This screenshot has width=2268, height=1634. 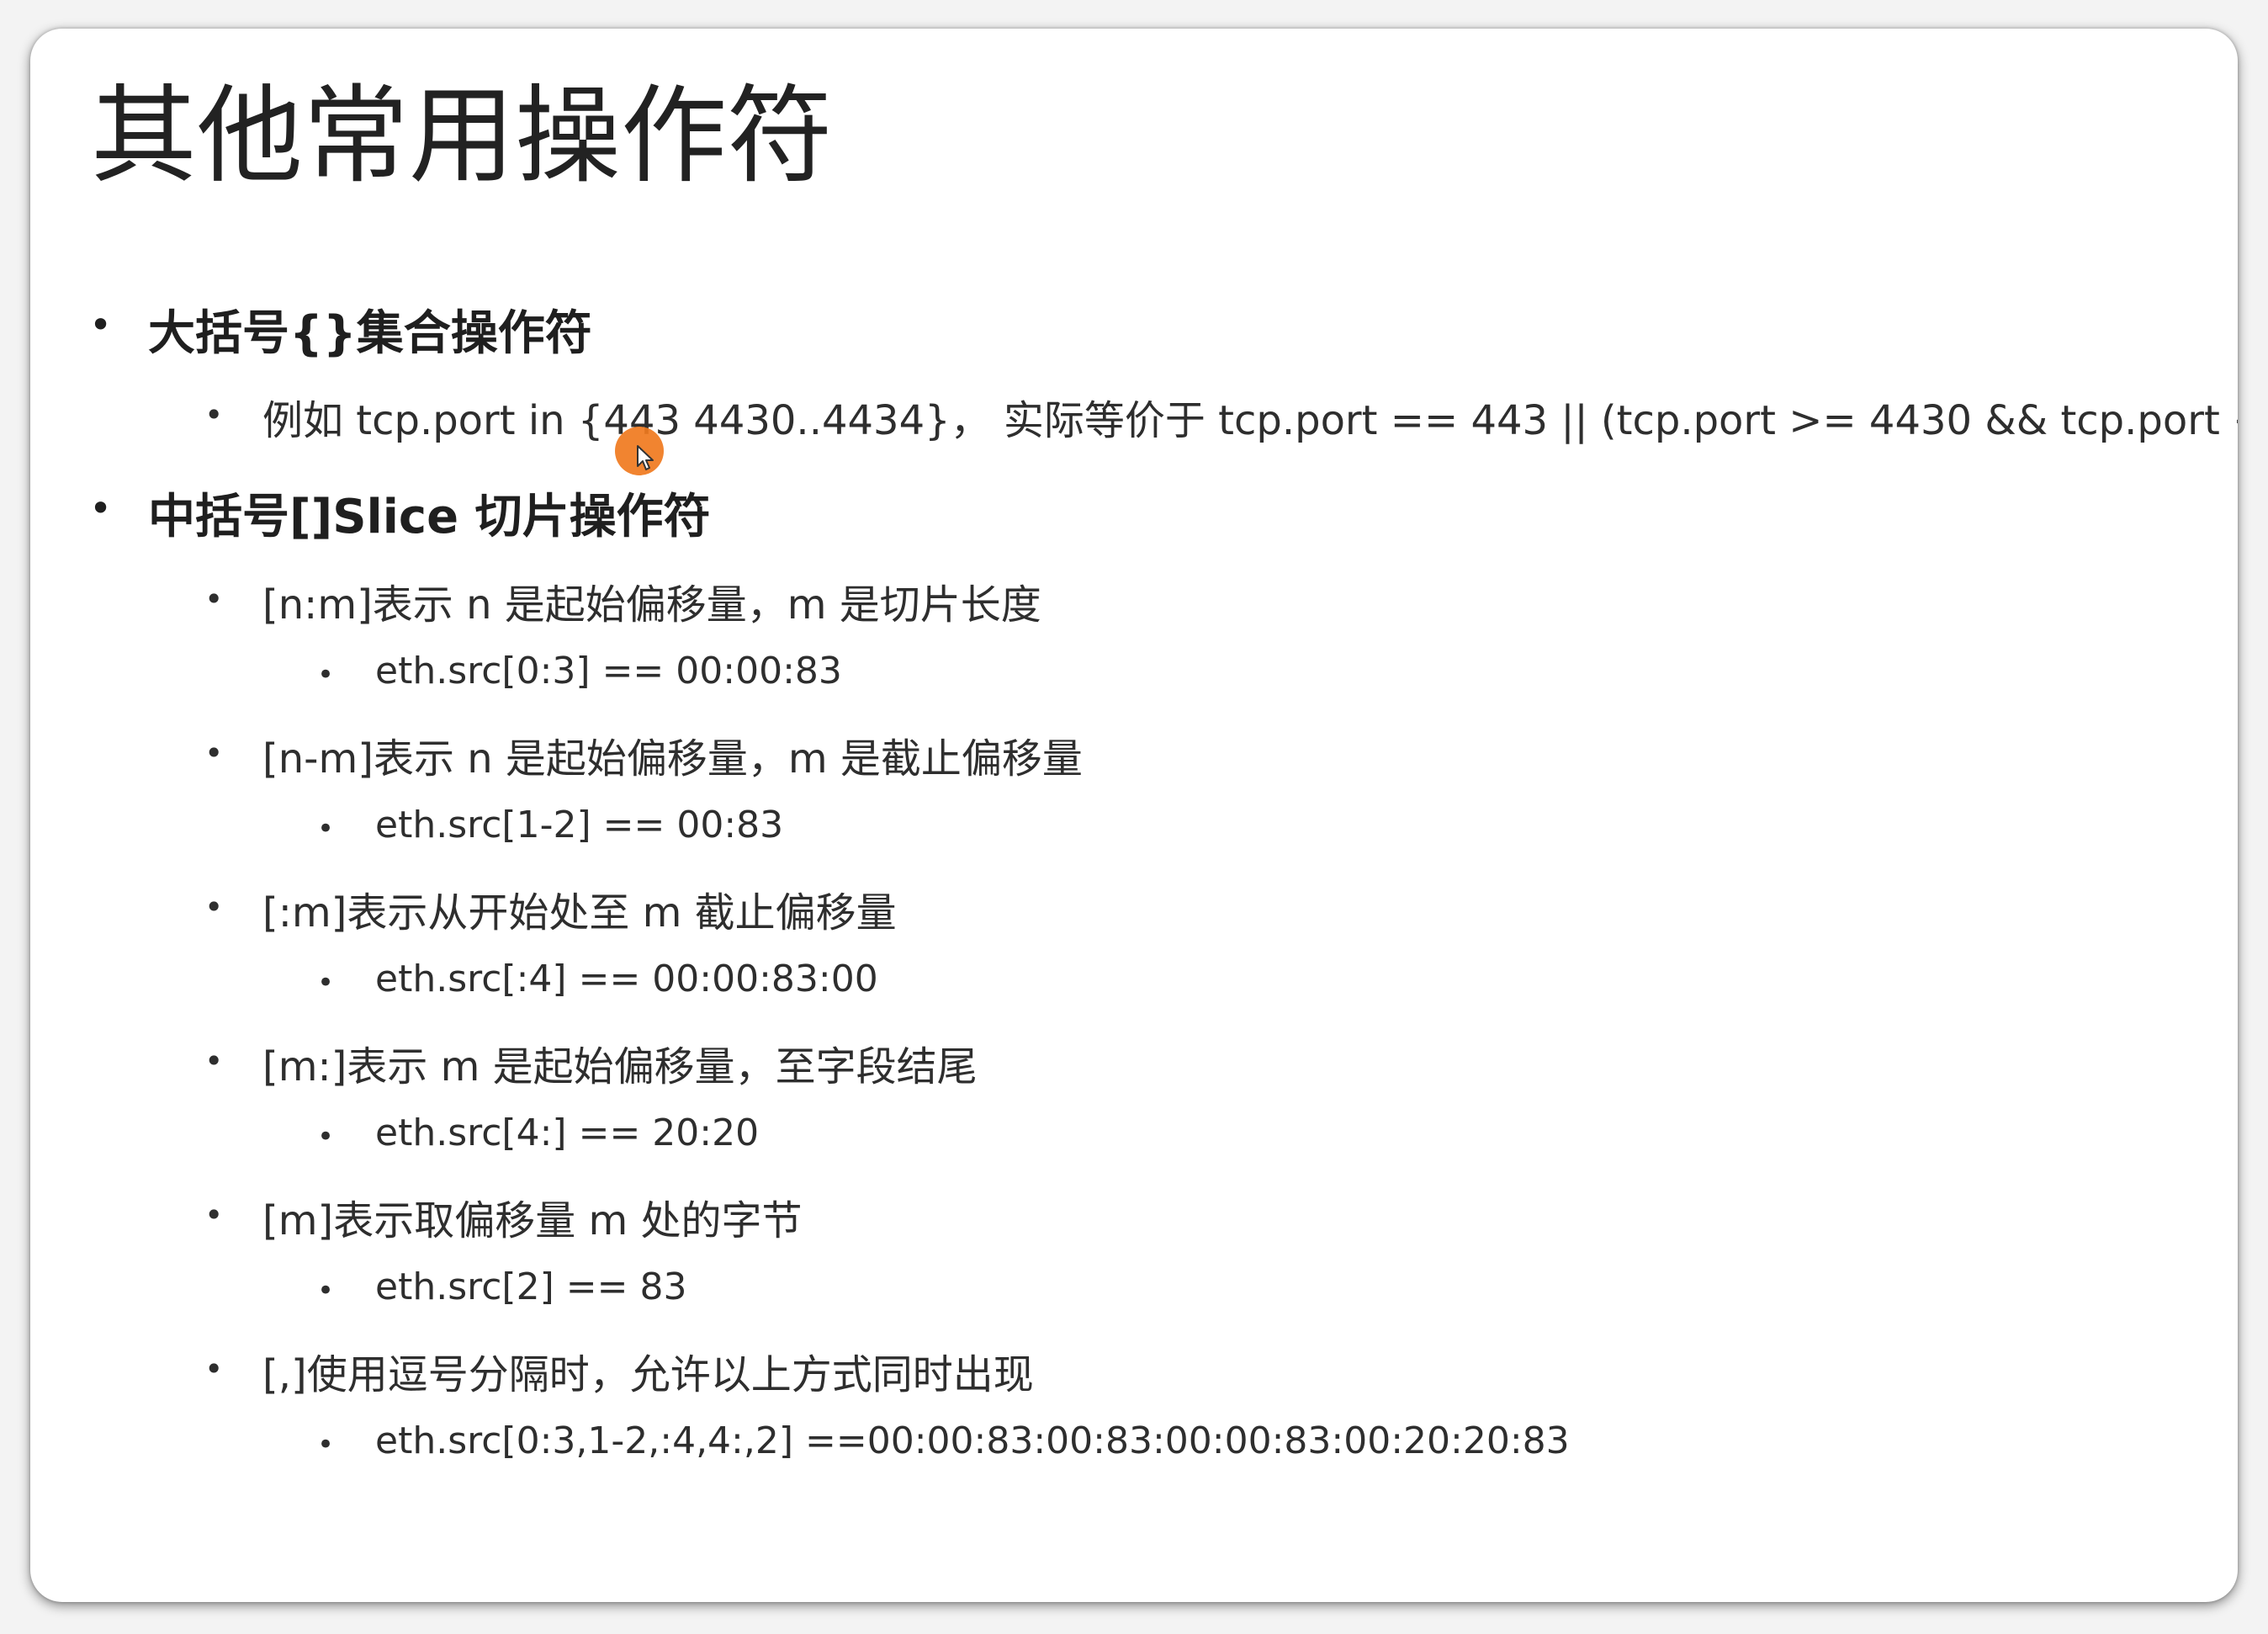 What do you see at coordinates (462, 136) in the screenshot?
I see `slide-title: 其他常用操作符` at bounding box center [462, 136].